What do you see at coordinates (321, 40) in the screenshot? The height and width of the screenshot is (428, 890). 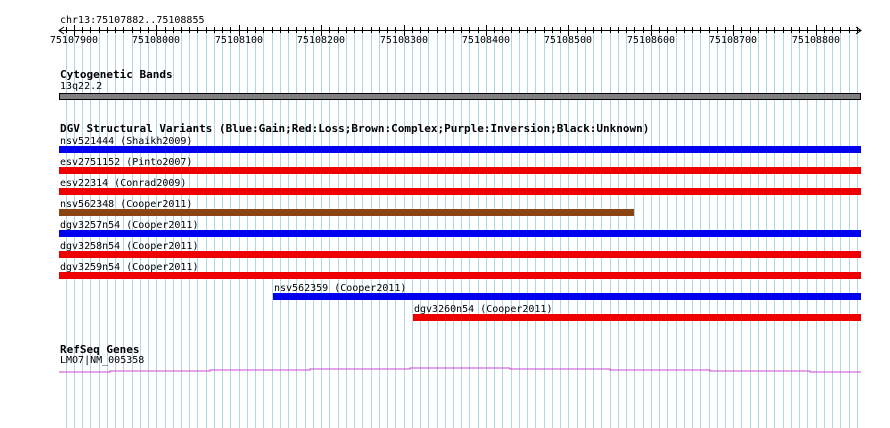 I see `ruler-tick-label: 75108200` at bounding box center [321, 40].